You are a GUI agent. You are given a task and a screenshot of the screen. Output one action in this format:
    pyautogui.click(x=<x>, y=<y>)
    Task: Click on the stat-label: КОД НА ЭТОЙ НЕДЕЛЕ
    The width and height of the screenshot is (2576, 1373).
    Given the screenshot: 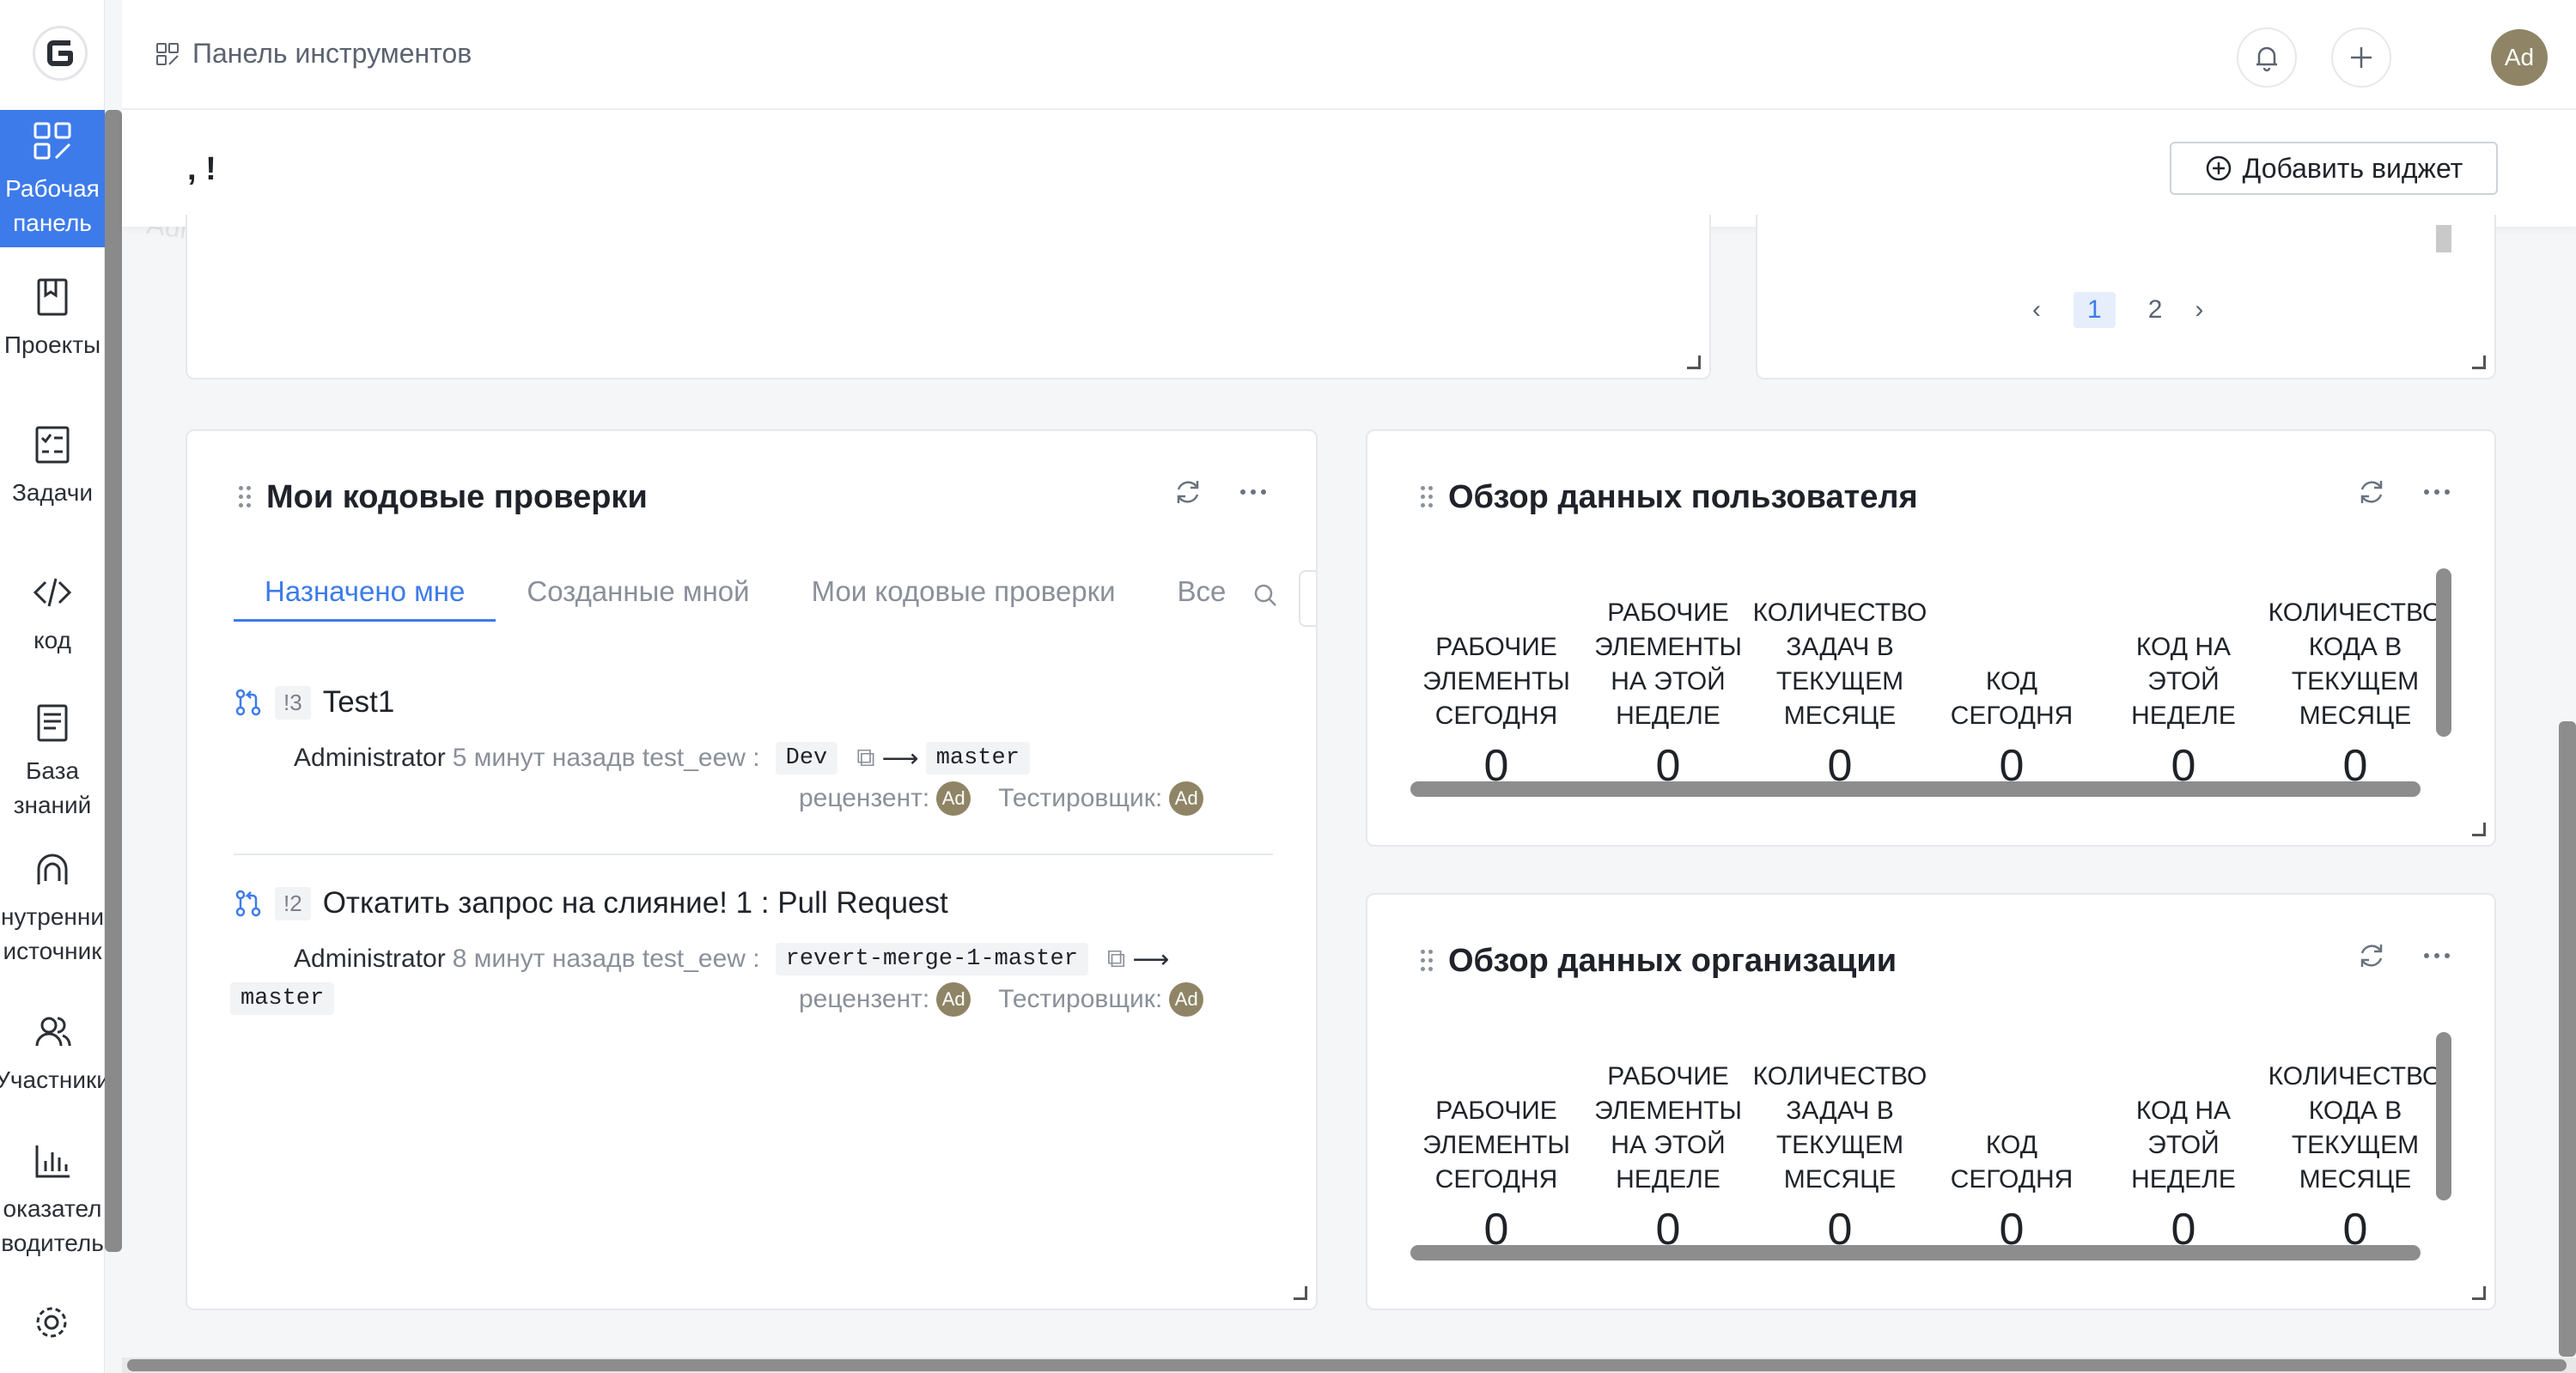 What is the action you would take?
    pyautogui.click(x=2183, y=681)
    